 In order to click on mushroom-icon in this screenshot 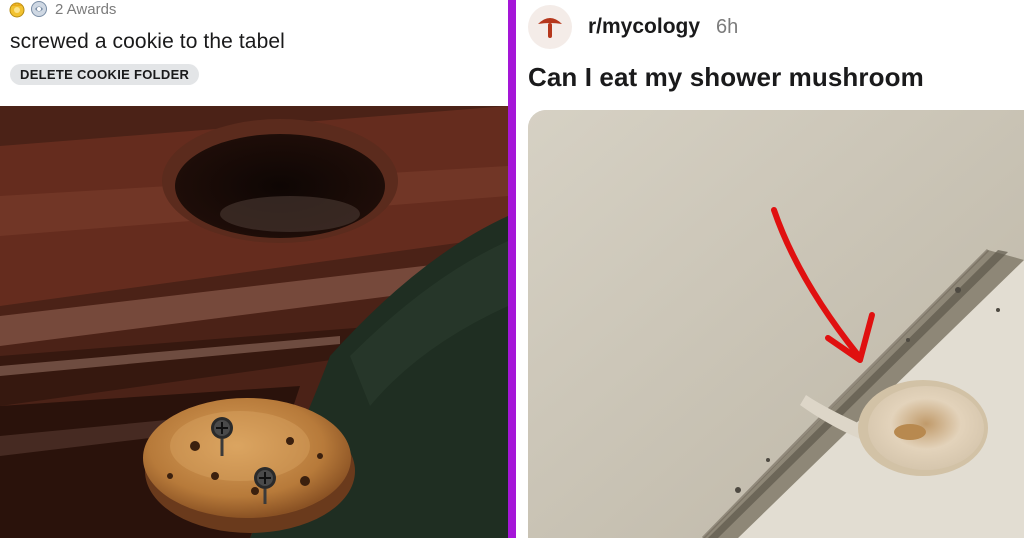, I will do `click(550, 27)`.